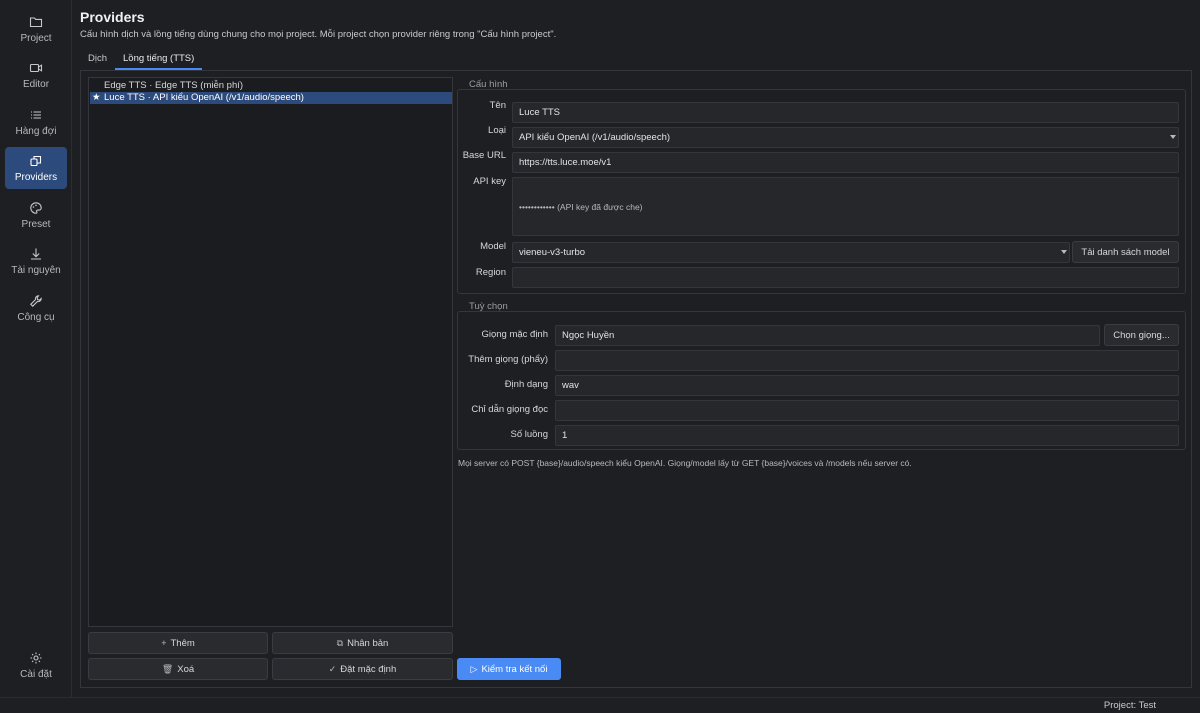 This screenshot has width=1200, height=713. Describe the element at coordinates (489, 181) in the screenshot. I see `api-key-label: API key` at that location.